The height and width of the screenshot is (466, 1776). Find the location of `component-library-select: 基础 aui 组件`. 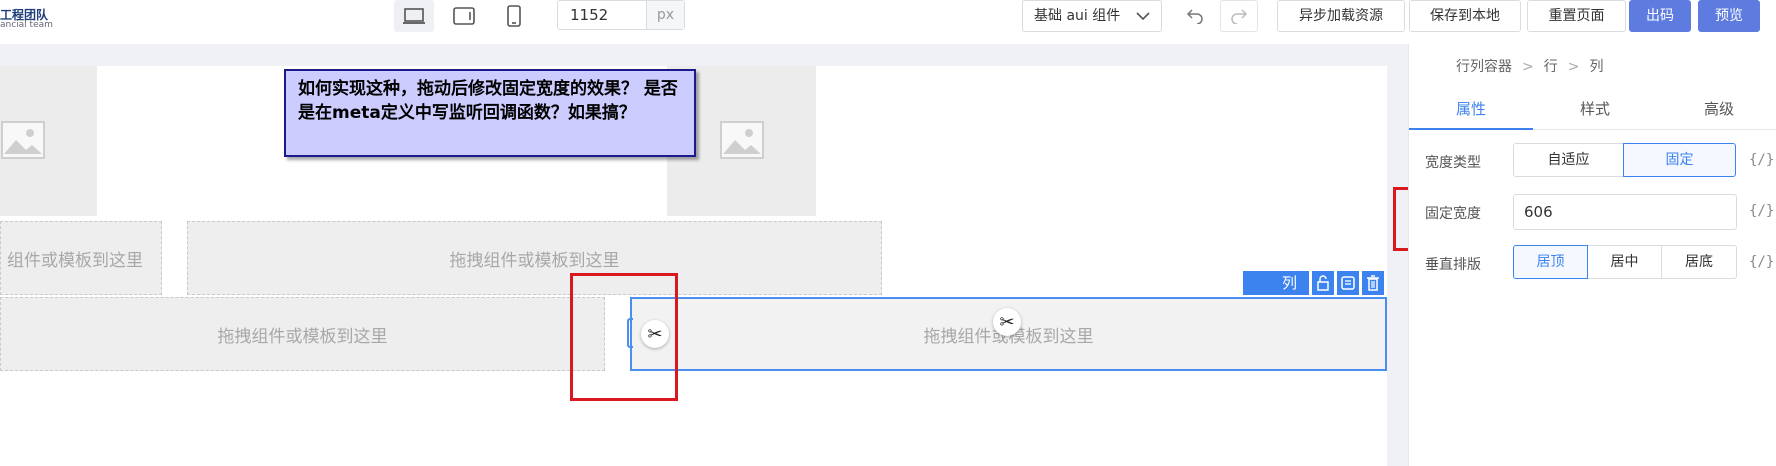

component-library-select: 基础 aui 组件 is located at coordinates (1092, 16).